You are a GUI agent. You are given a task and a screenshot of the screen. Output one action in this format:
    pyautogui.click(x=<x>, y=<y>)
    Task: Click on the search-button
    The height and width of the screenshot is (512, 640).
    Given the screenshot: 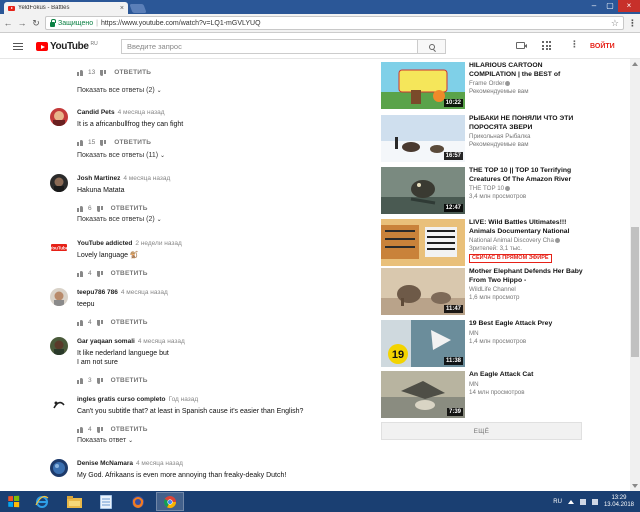 What is the action you would take?
    pyautogui.click(x=431, y=46)
    